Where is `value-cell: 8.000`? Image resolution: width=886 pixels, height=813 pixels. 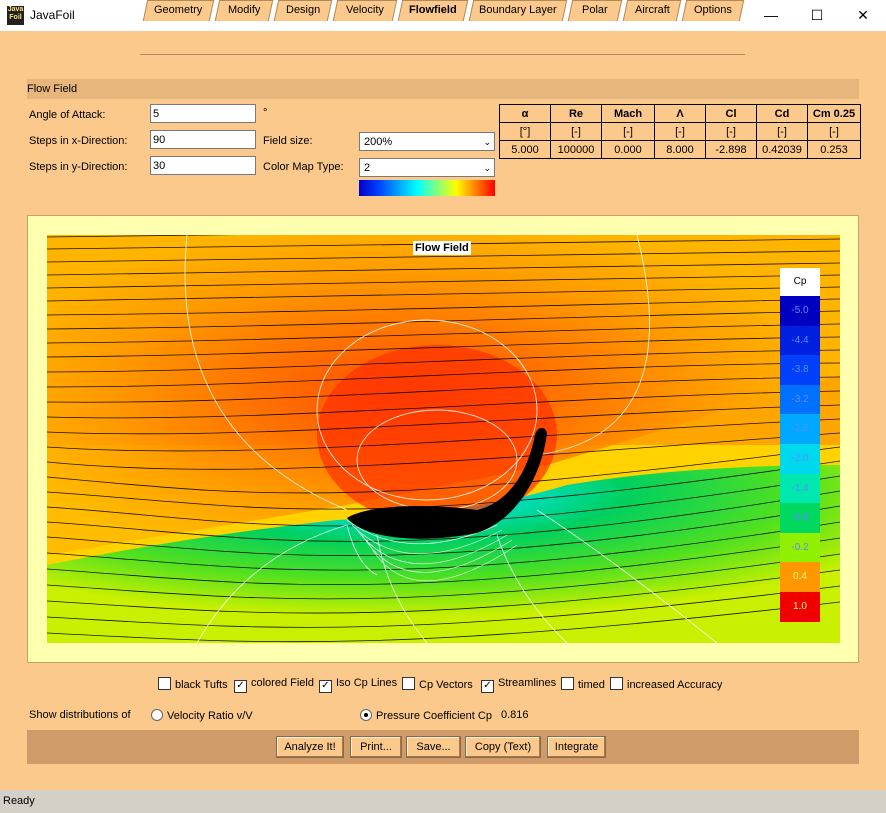
value-cell: 8.000 is located at coordinates (680, 149).